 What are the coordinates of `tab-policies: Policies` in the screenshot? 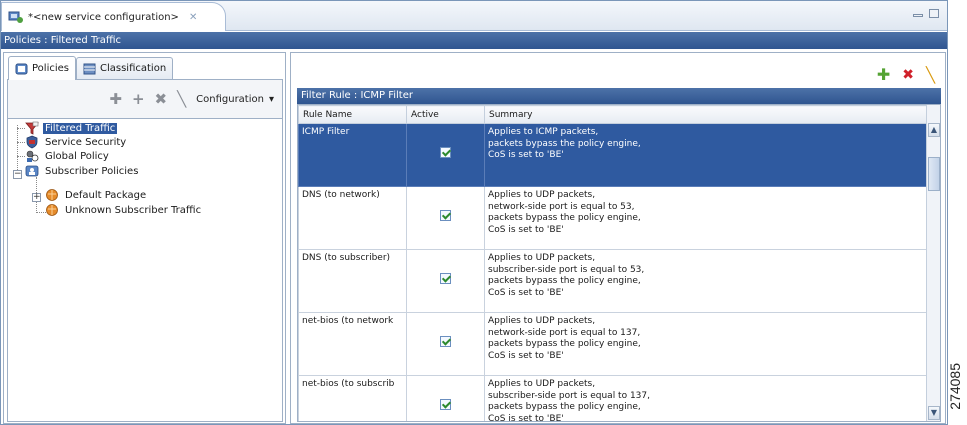 It's located at (42, 68).